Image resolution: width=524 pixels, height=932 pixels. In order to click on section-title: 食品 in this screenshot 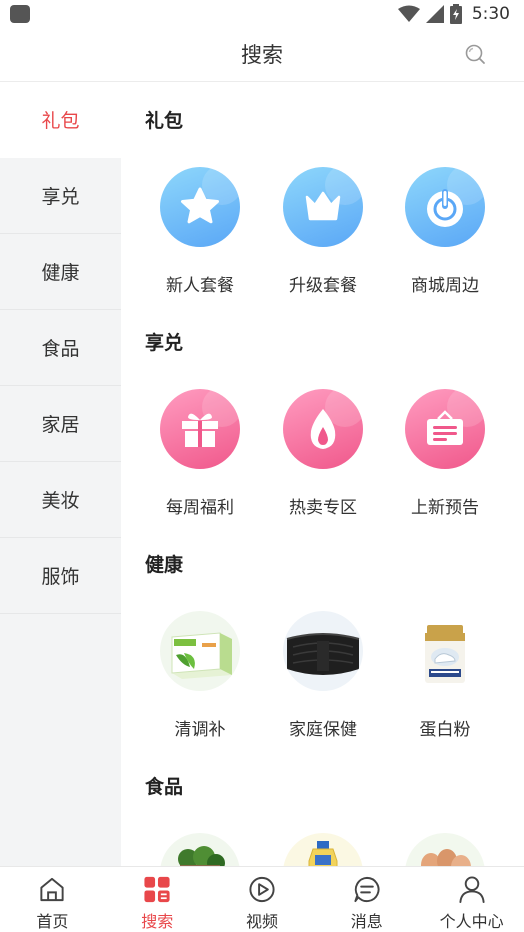, I will do `click(164, 787)`.